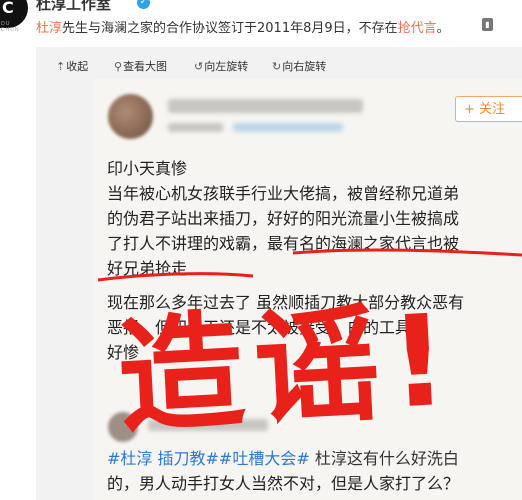 The height and width of the screenshot is (500, 522). Describe the element at coordinates (304, 66) in the screenshot. I see `rotate-right-label: 向右旋转` at that location.